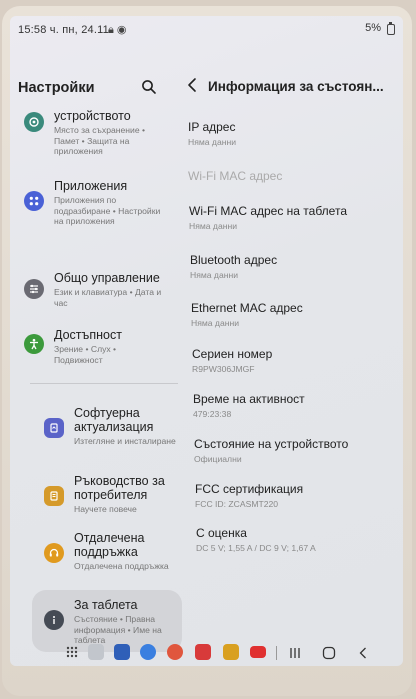 The width and height of the screenshot is (416, 699). I want to click on camera-icon, so click(203, 652).